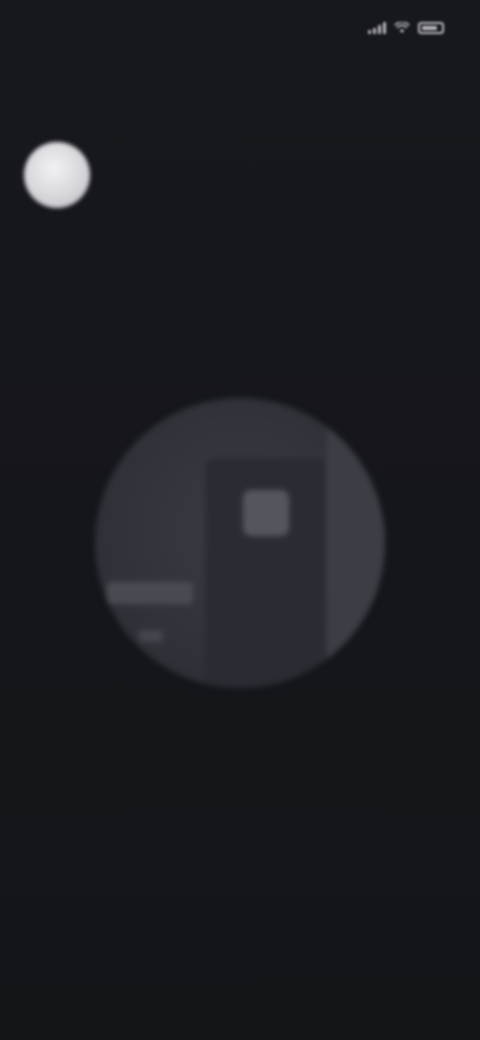 Image resolution: width=480 pixels, height=1040 pixels. What do you see at coordinates (151, 636) in the screenshot?
I see `illustration-sublabel` at bounding box center [151, 636].